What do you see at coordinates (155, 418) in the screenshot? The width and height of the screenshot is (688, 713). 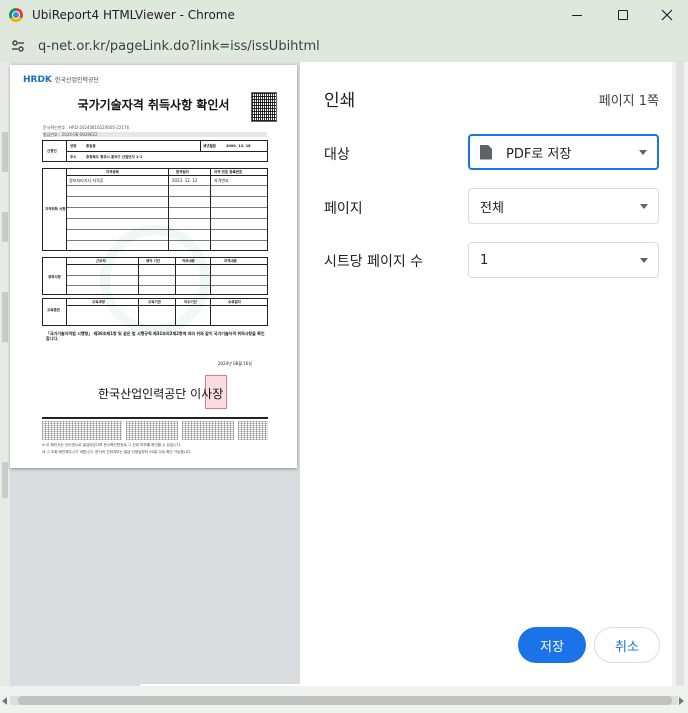 I see `footer-divider` at bounding box center [155, 418].